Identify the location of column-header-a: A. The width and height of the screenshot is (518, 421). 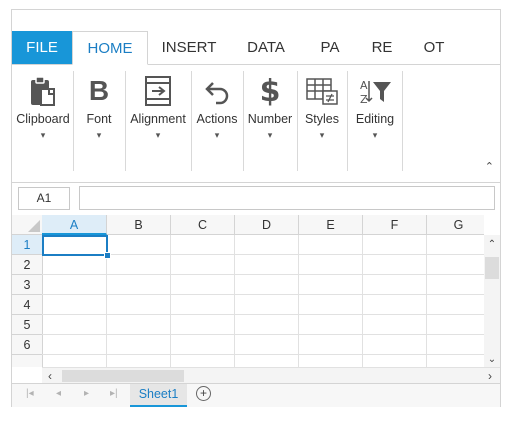
(74, 225).